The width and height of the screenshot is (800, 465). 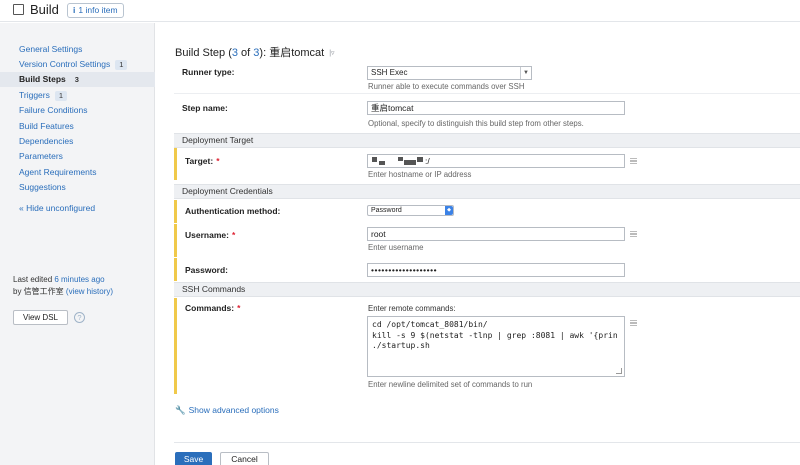 What do you see at coordinates (51, 49) in the screenshot?
I see `sidebar-item-label: General Settings` at bounding box center [51, 49].